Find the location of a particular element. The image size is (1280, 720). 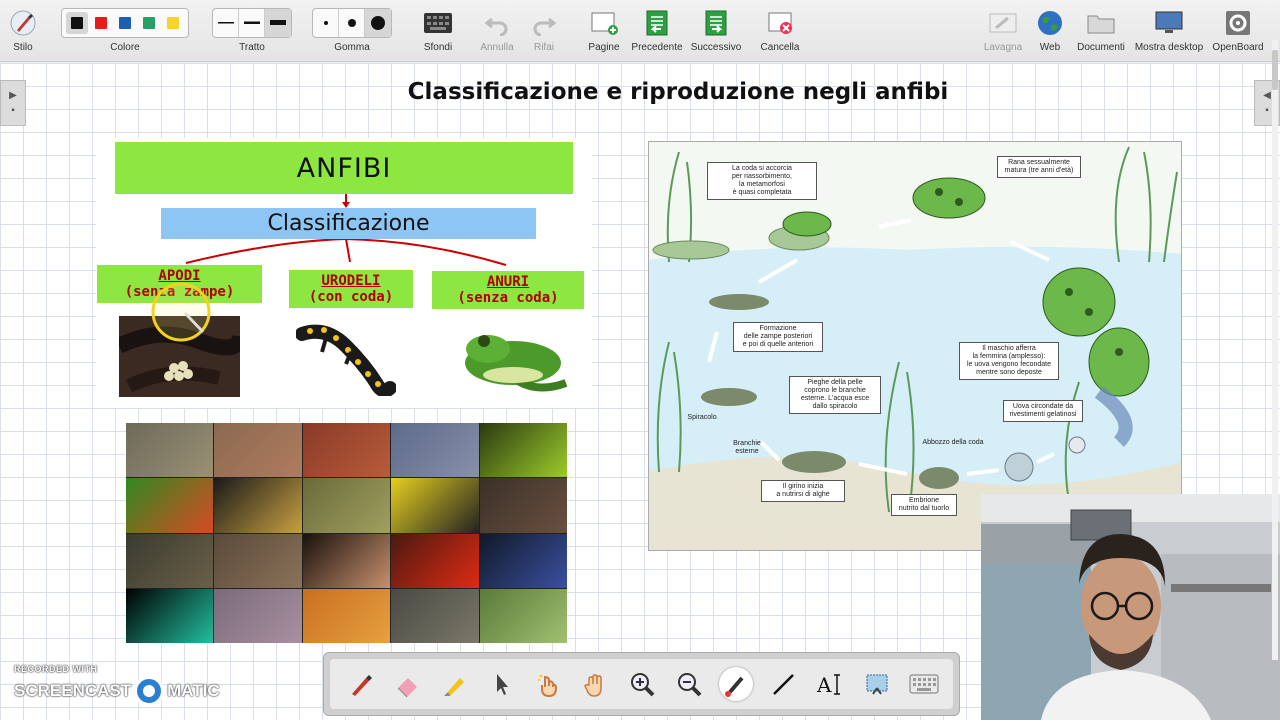

highlighter-tool-button is located at coordinates (454, 684).